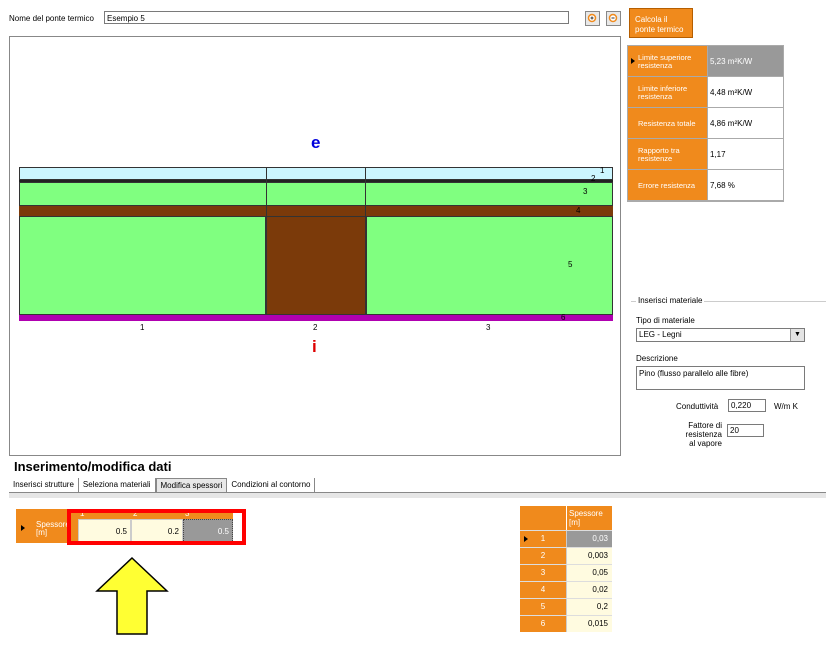 The height and width of the screenshot is (661, 826). What do you see at coordinates (543, 556) in the screenshot?
I see `thickness-row-number: 2` at bounding box center [543, 556].